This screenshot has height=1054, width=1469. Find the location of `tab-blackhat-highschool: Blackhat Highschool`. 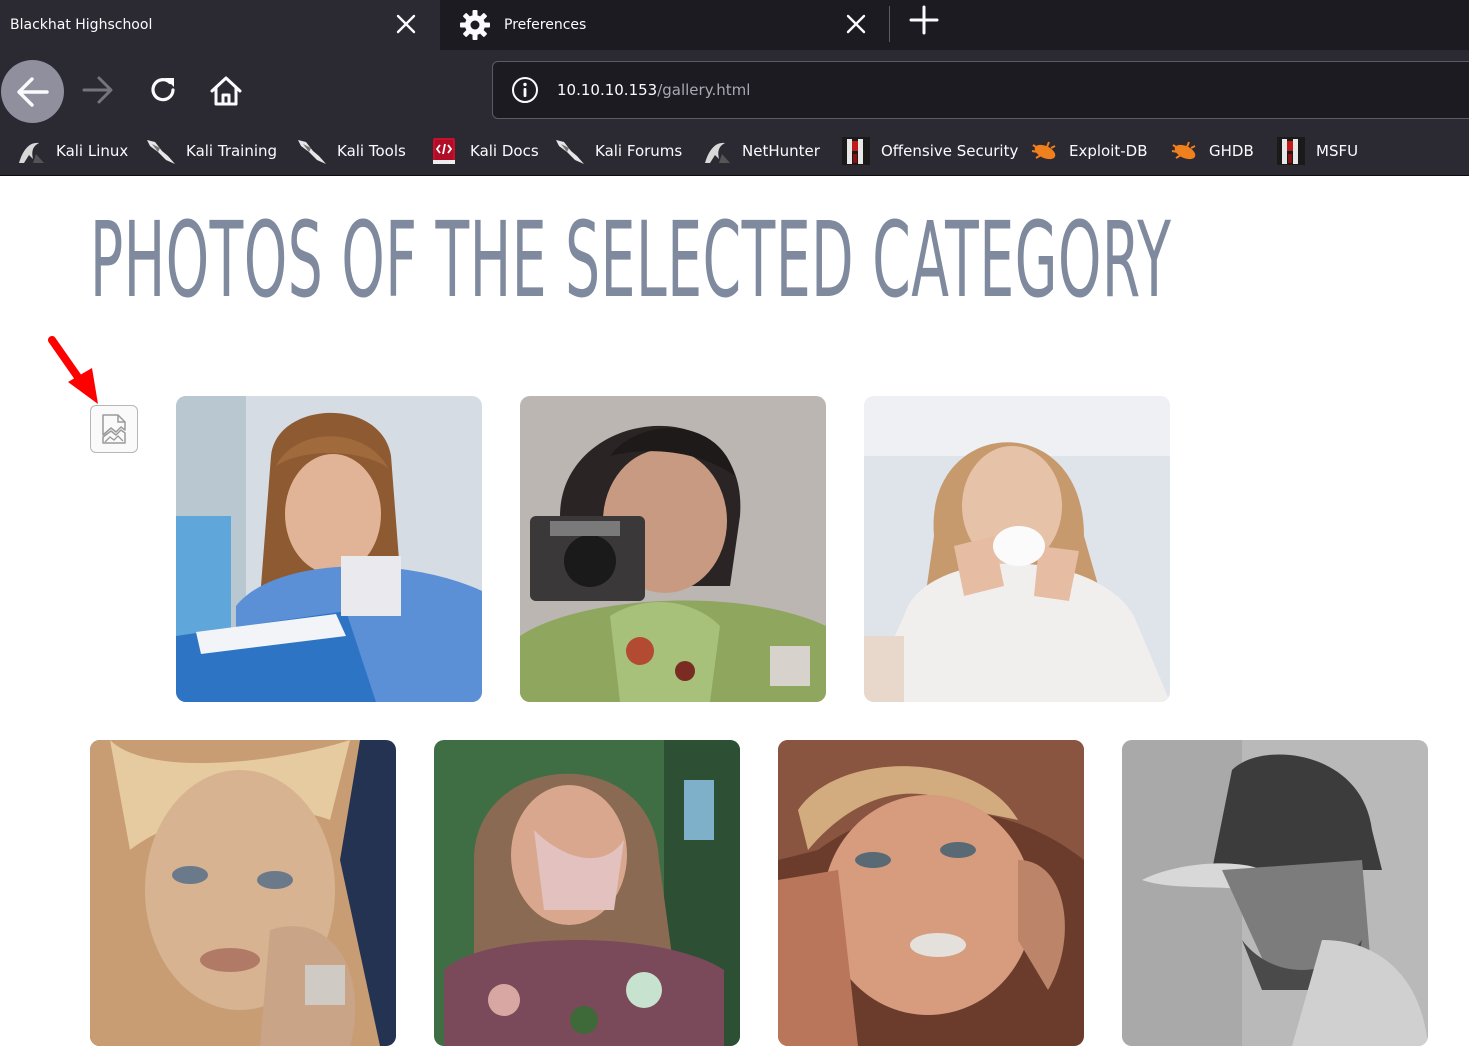

tab-blackhat-highschool: Blackhat Highschool is located at coordinates (220, 25).